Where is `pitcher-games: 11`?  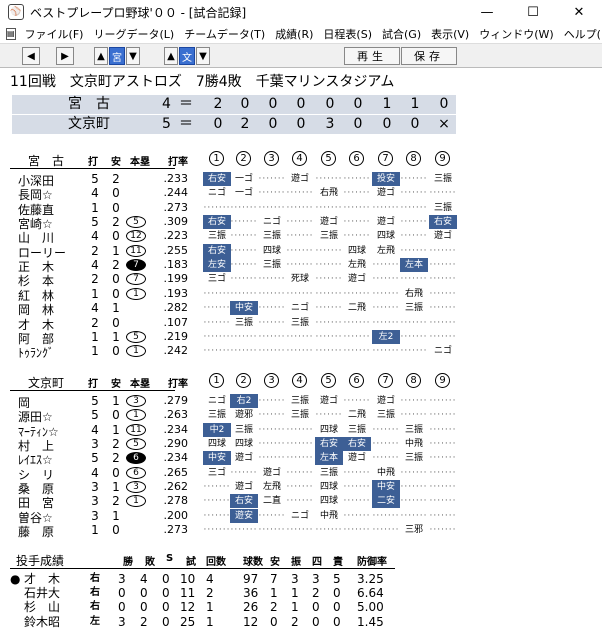
pitcher-games: 11 is located at coordinates (188, 593).